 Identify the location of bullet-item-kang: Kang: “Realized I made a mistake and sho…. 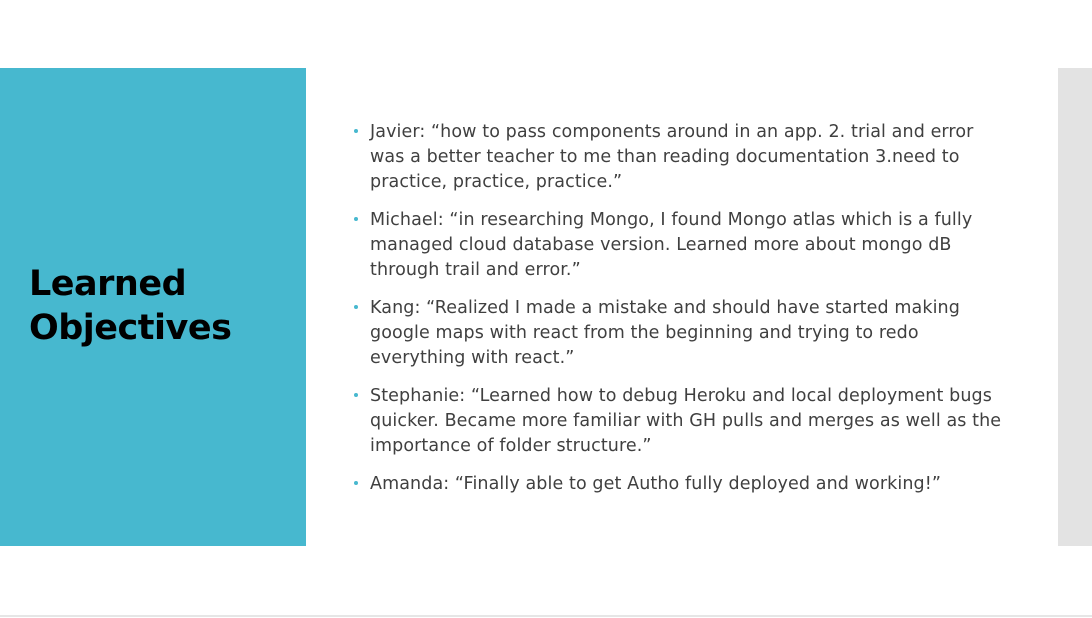
(677, 333).